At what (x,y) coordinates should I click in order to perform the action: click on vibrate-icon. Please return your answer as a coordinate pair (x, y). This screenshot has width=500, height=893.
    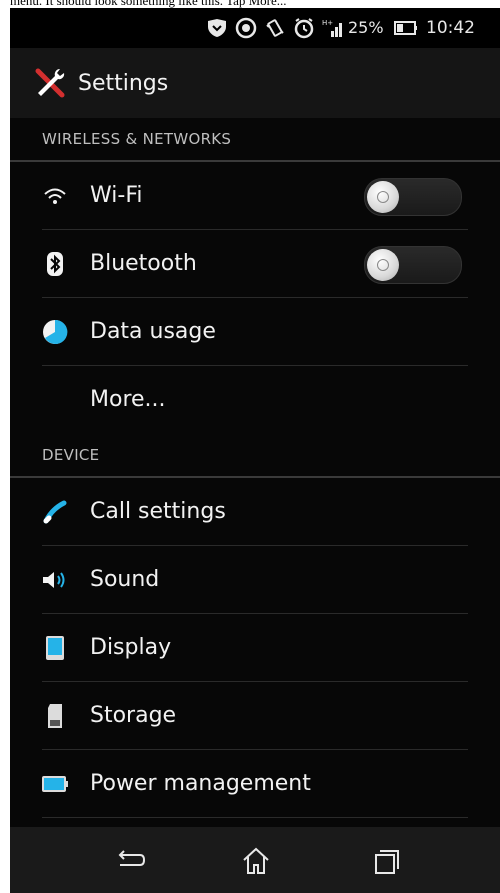
    Looking at the image, I should click on (275, 28).